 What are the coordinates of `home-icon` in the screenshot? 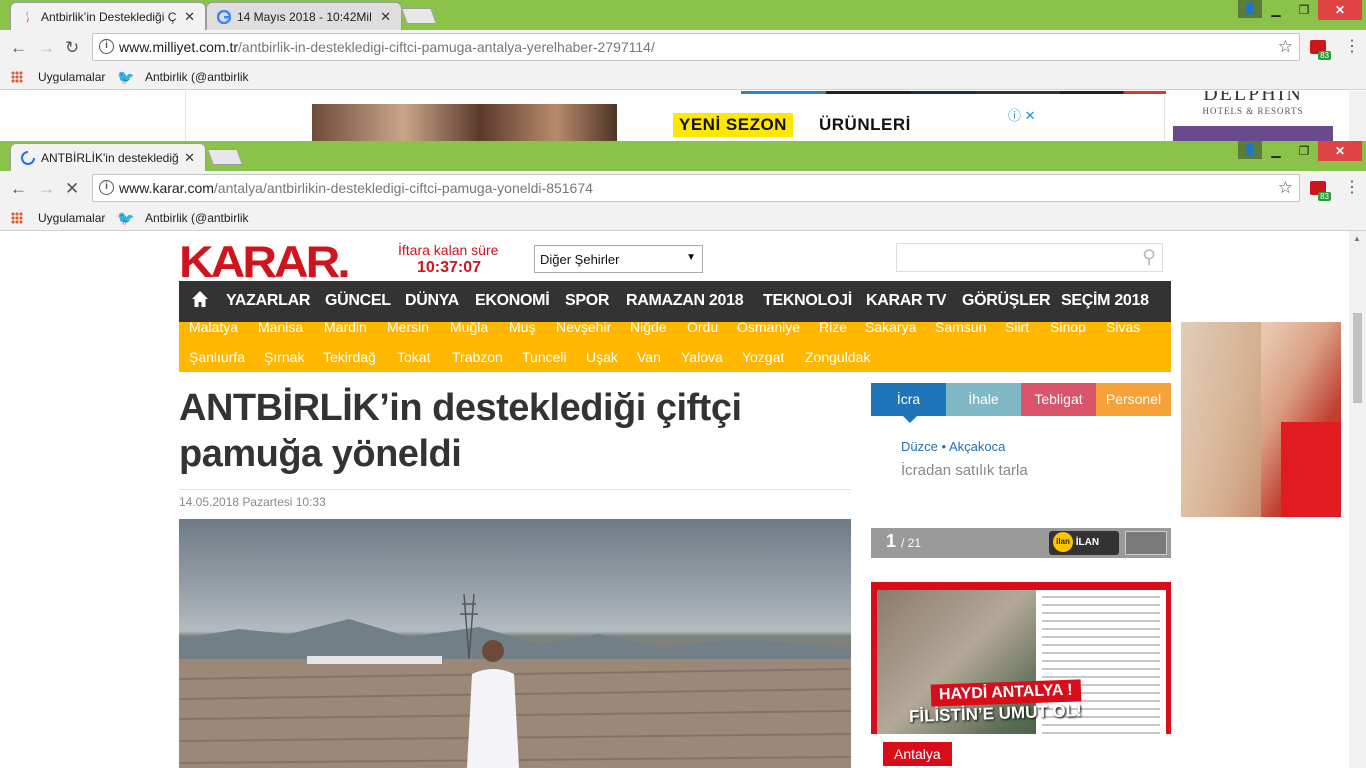 It's located at (200, 299).